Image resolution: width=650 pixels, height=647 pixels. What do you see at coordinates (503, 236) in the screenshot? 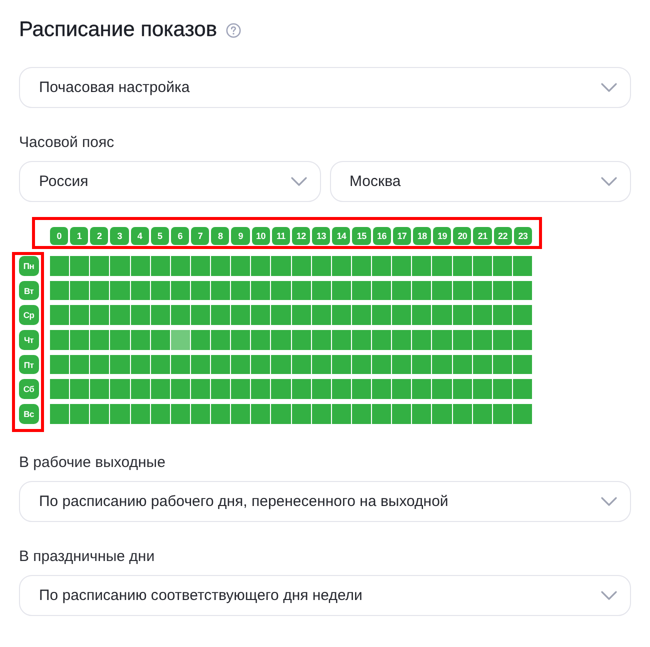
I see `hour-button: 22` at bounding box center [503, 236].